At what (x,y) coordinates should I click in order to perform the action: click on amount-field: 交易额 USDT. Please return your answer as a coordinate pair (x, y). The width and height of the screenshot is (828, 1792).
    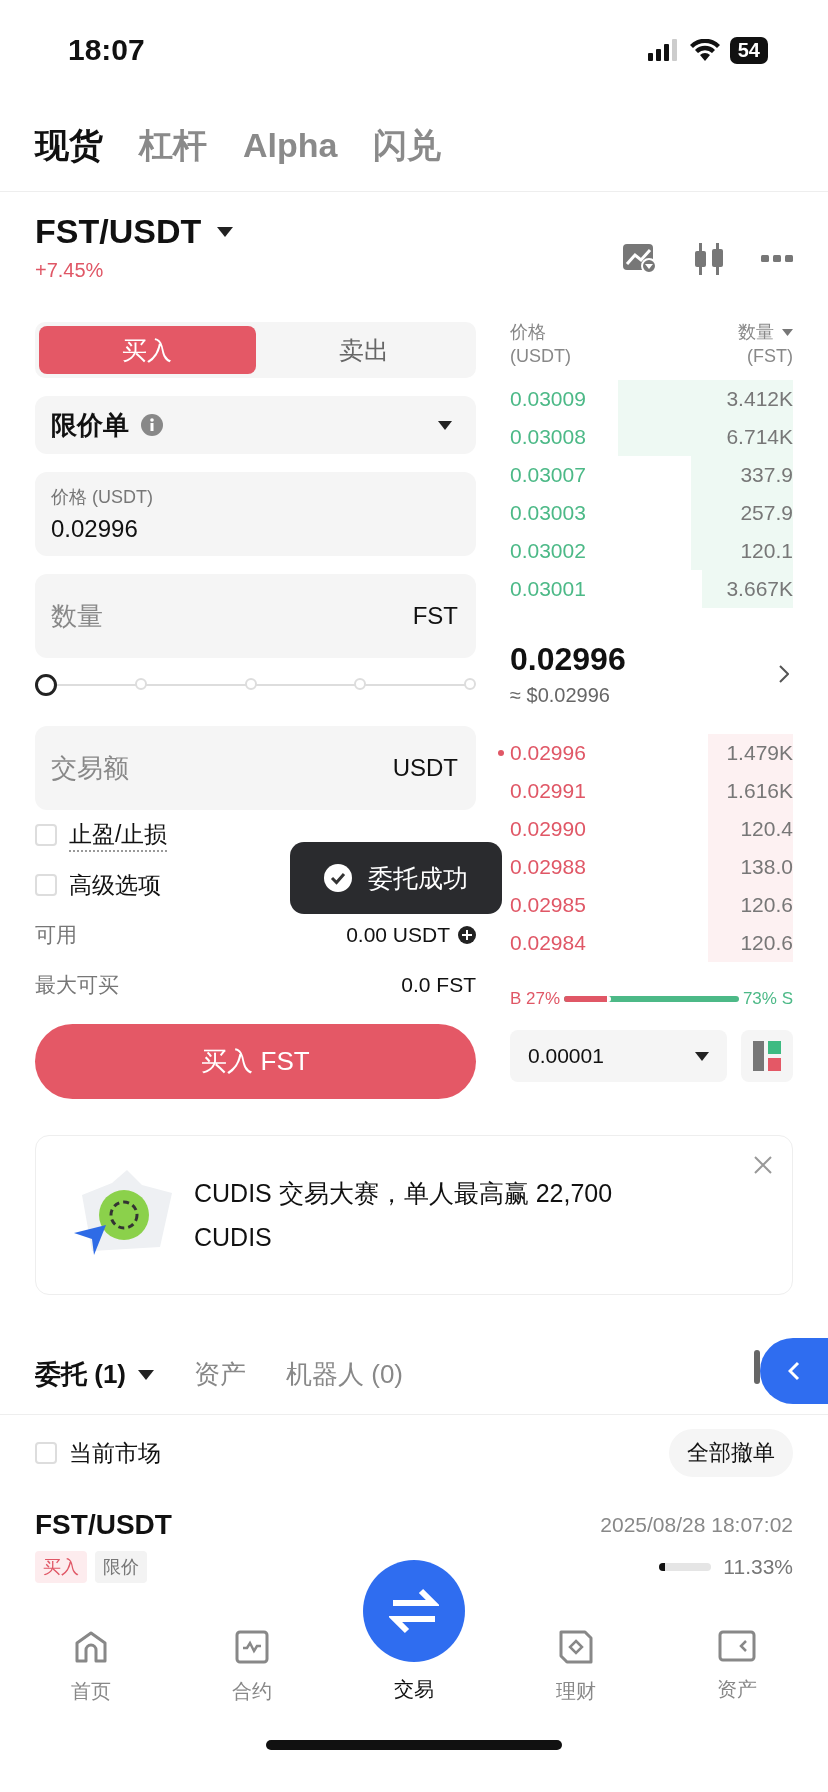
    Looking at the image, I should click on (255, 768).